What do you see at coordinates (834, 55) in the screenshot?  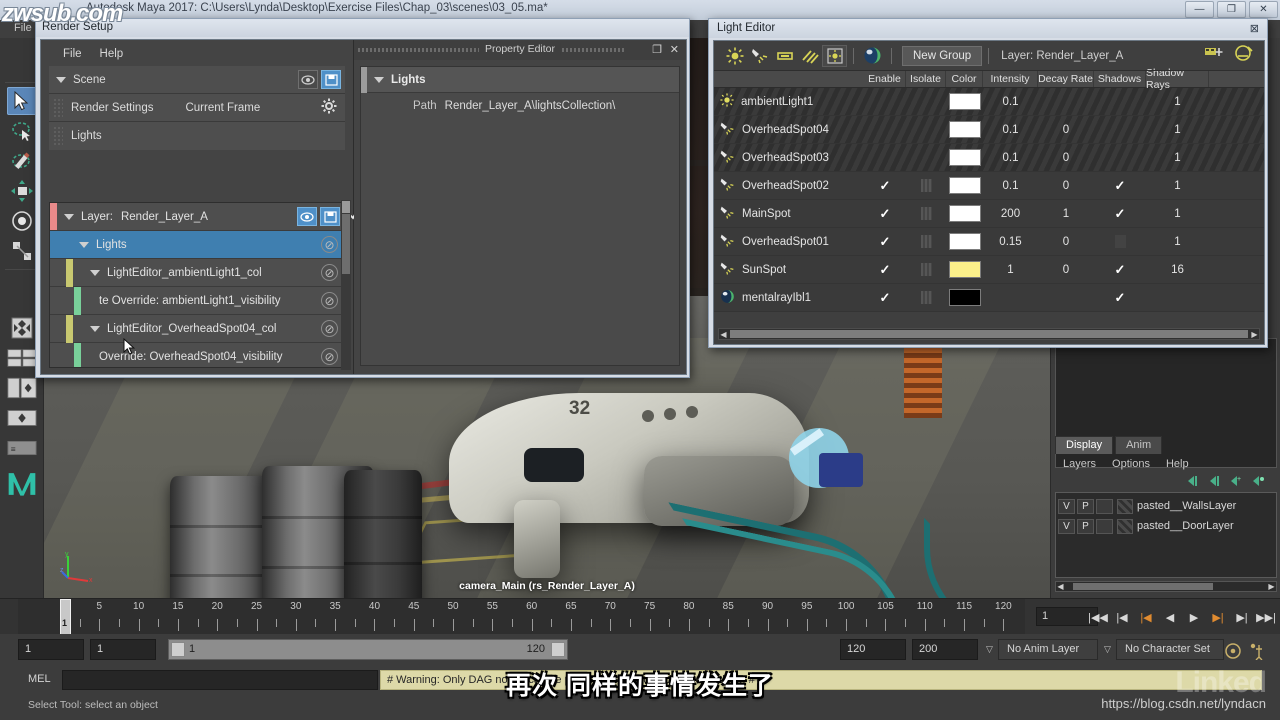 I see `volume-light-icon` at bounding box center [834, 55].